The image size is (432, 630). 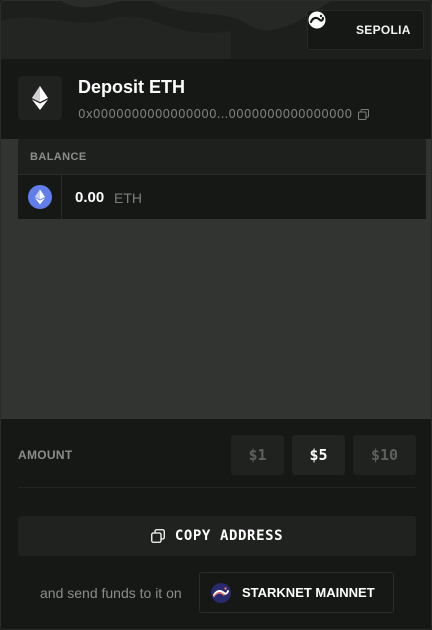 I want to click on divider, so click(x=217, y=487).